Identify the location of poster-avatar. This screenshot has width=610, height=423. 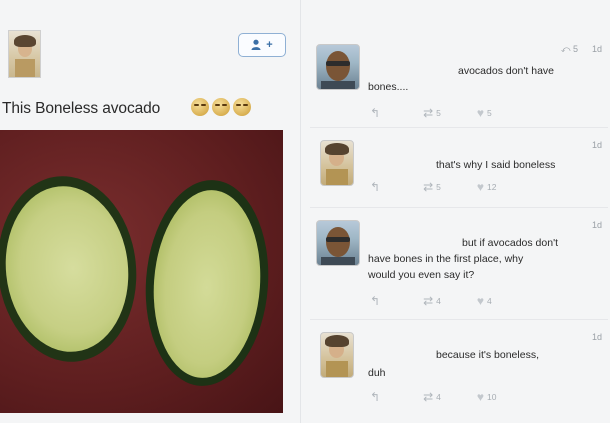
(24, 54).